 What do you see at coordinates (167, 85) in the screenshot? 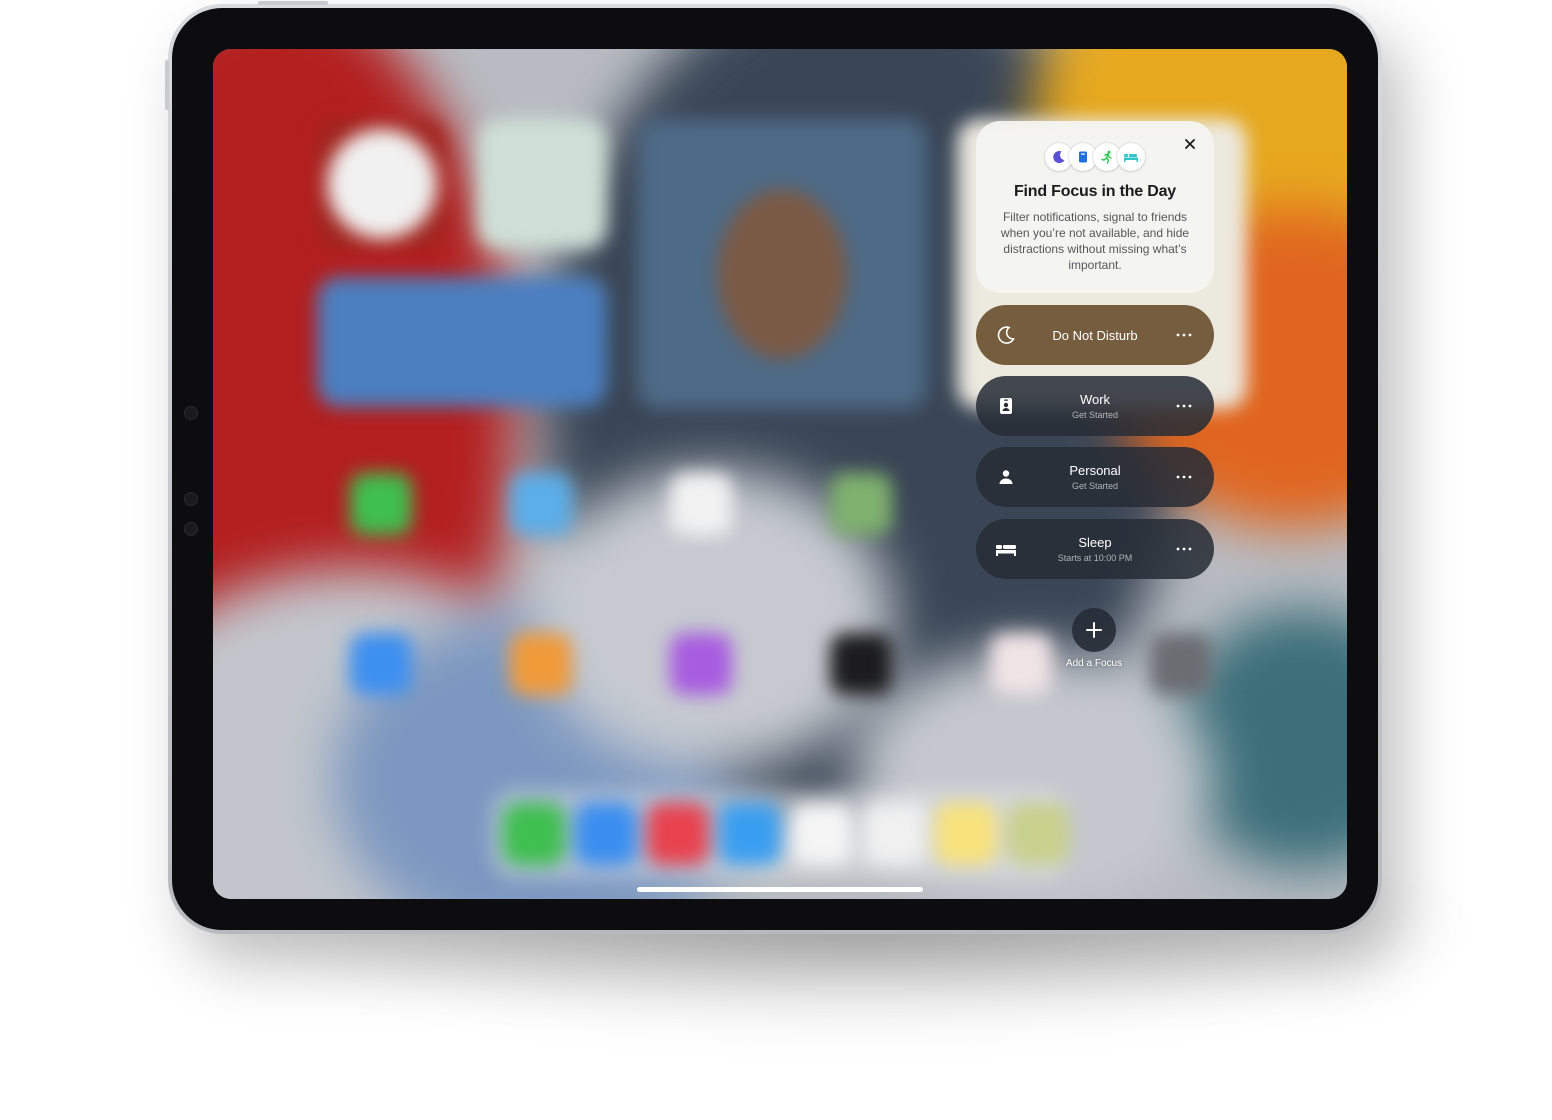
I see `volume-button` at bounding box center [167, 85].